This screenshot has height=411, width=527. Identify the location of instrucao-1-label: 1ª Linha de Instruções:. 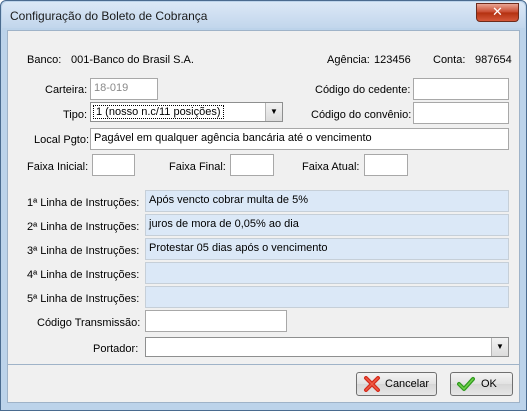
(83, 203).